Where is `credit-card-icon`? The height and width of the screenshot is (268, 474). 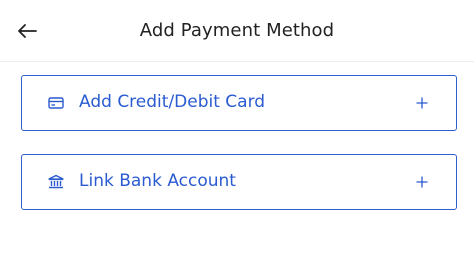 credit-card-icon is located at coordinates (56, 103).